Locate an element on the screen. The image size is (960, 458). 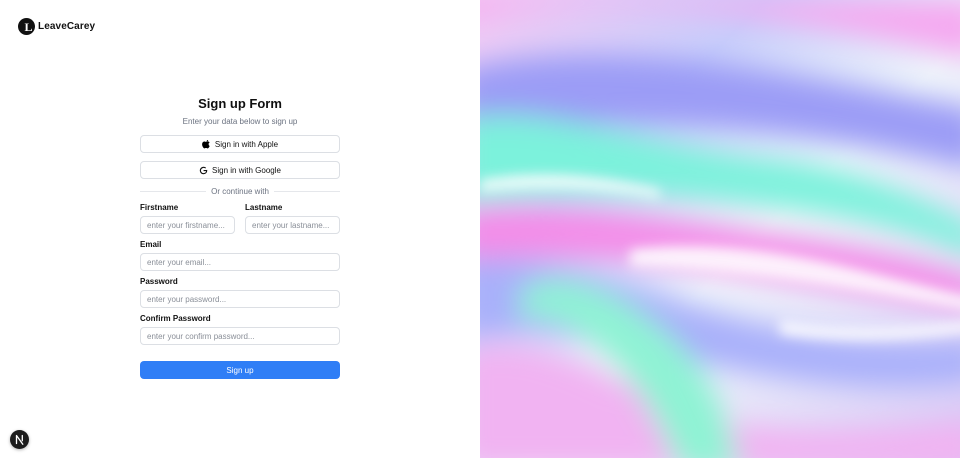
svg-text: L is located at coordinates (29, 27).